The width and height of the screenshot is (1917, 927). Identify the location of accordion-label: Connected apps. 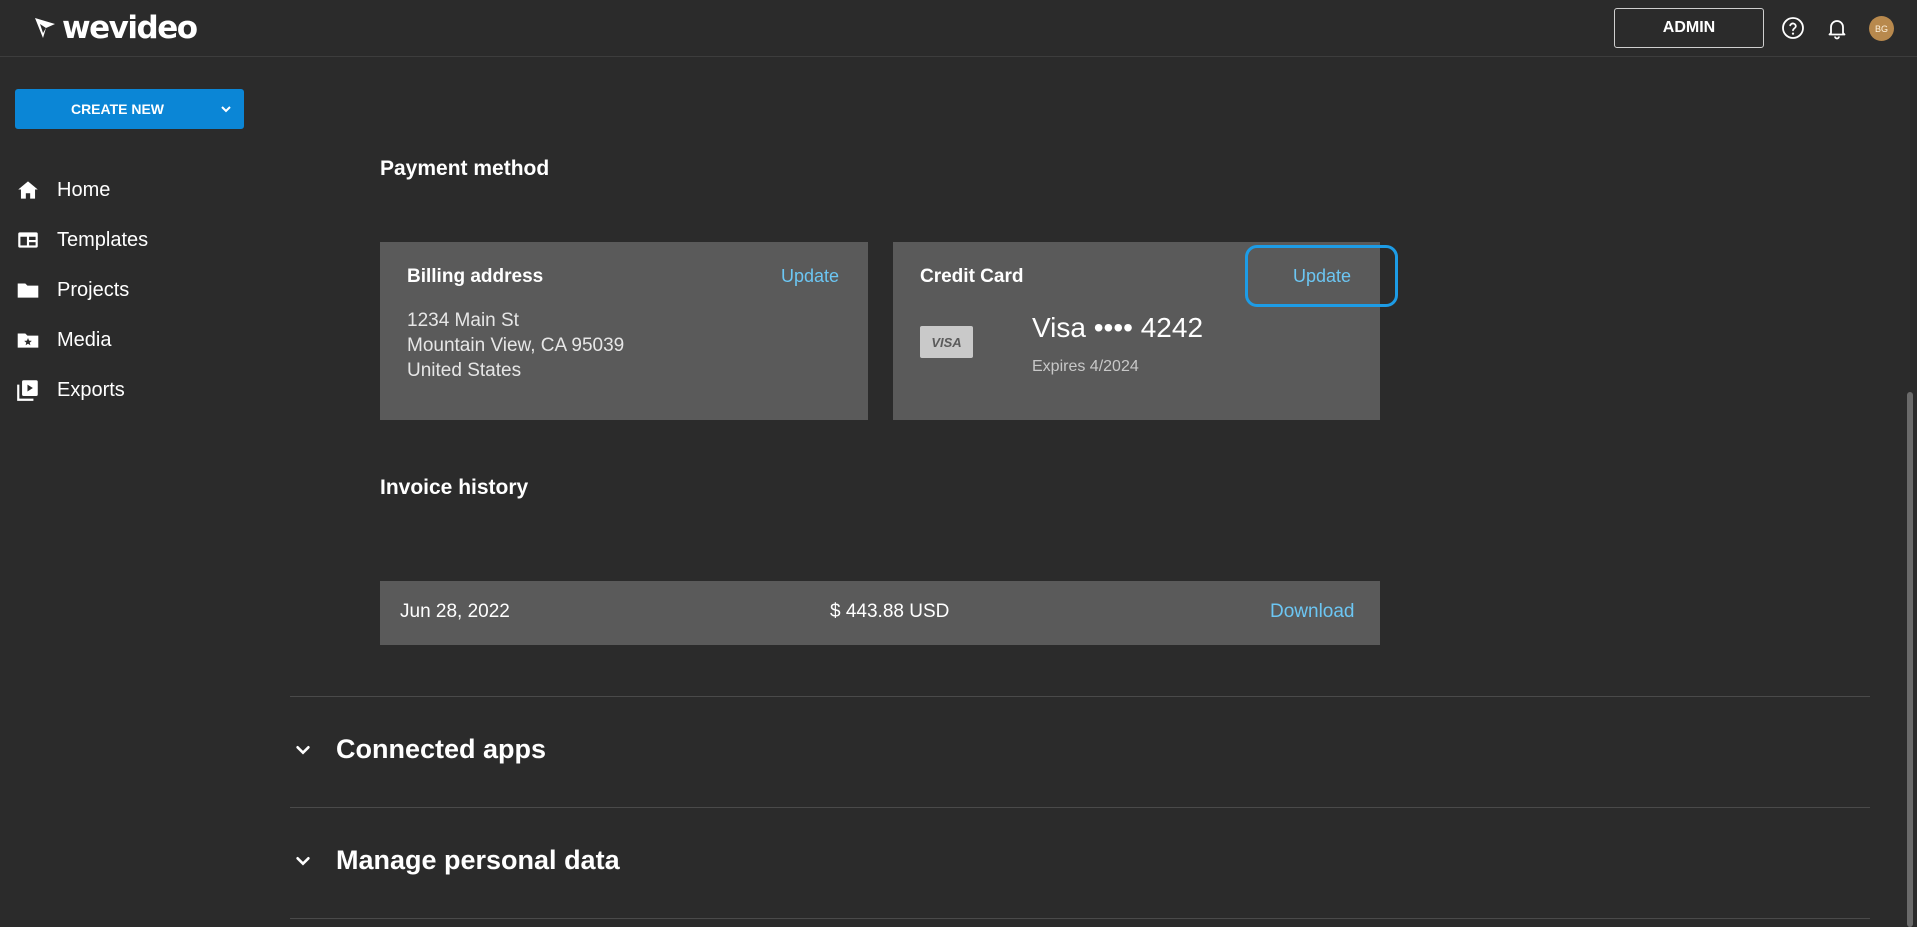
(441, 749).